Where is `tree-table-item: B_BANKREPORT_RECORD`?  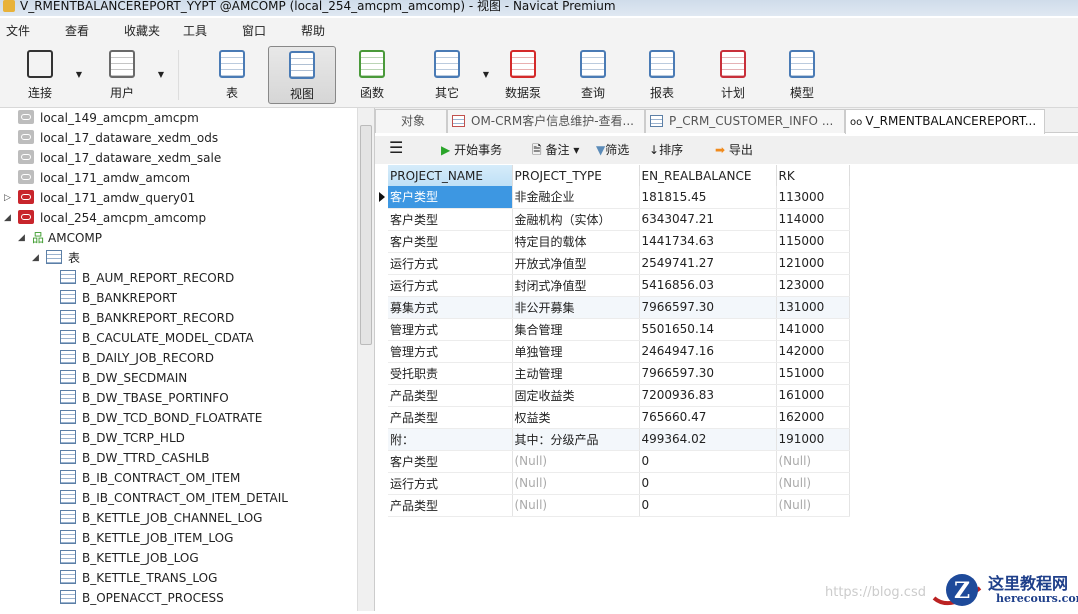
tree-table-item: B_BANKREPORT_RECORD is located at coordinates (147, 318).